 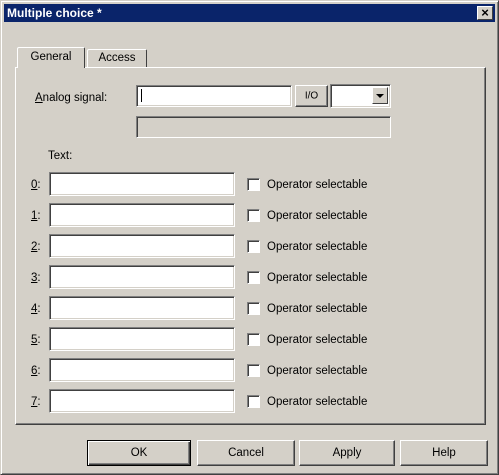 What do you see at coordinates (139, 453) in the screenshot?
I see `ok-button: OK` at bounding box center [139, 453].